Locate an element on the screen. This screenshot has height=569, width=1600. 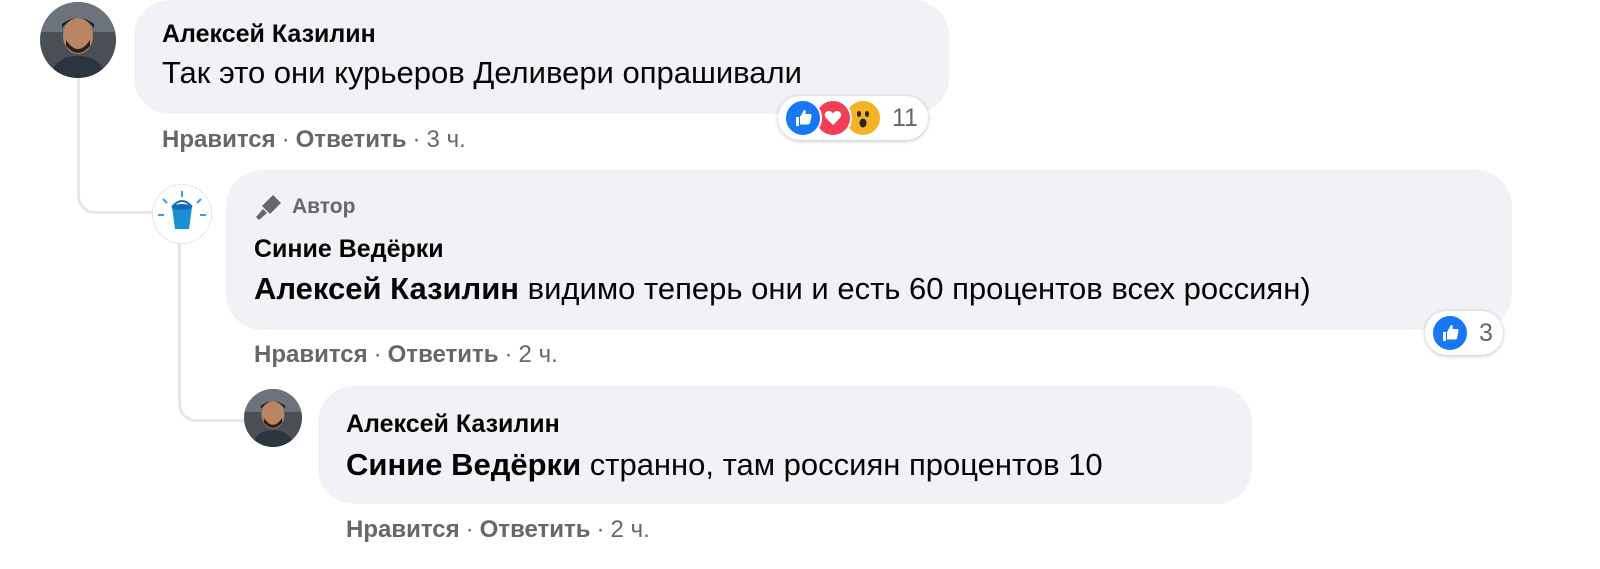
comment-author: Синие Ведёрки is located at coordinates (349, 249).